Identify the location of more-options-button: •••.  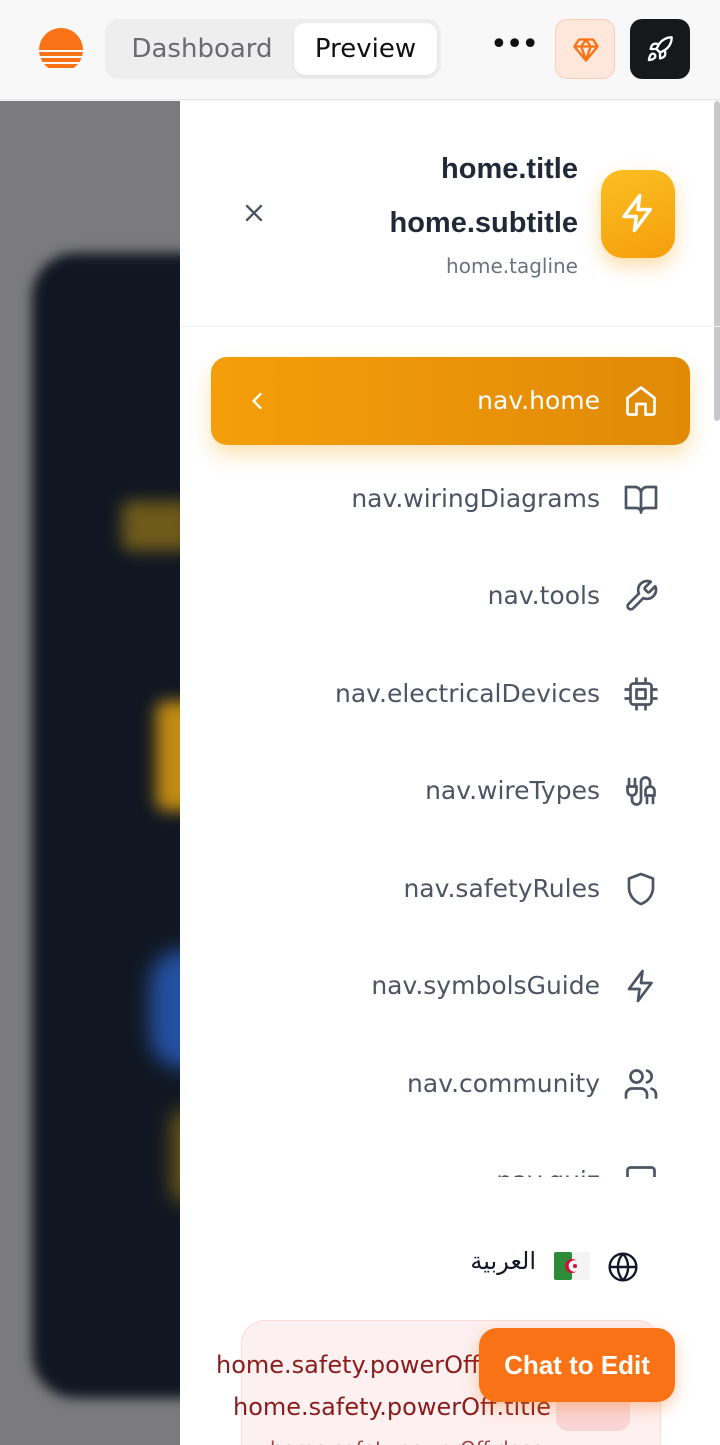
(514, 50).